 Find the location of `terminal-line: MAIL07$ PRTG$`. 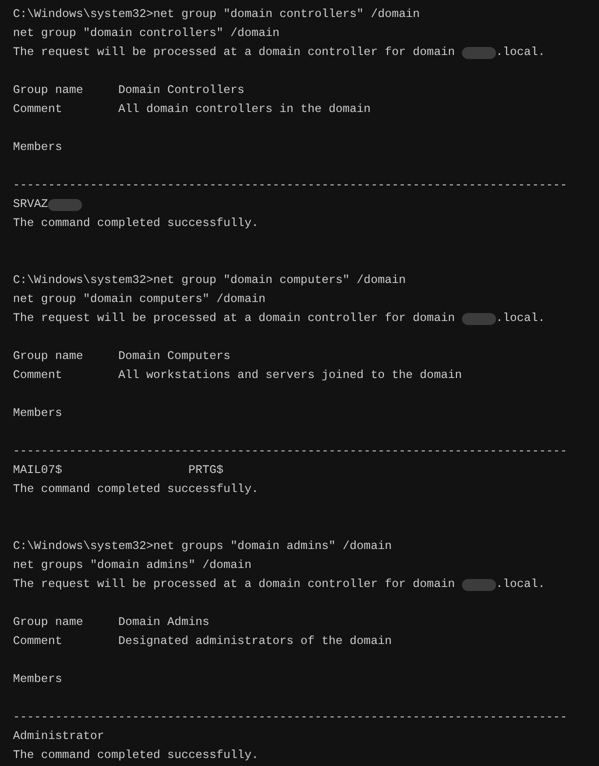

terminal-line: MAIL07$ PRTG$ is located at coordinates (118, 470).